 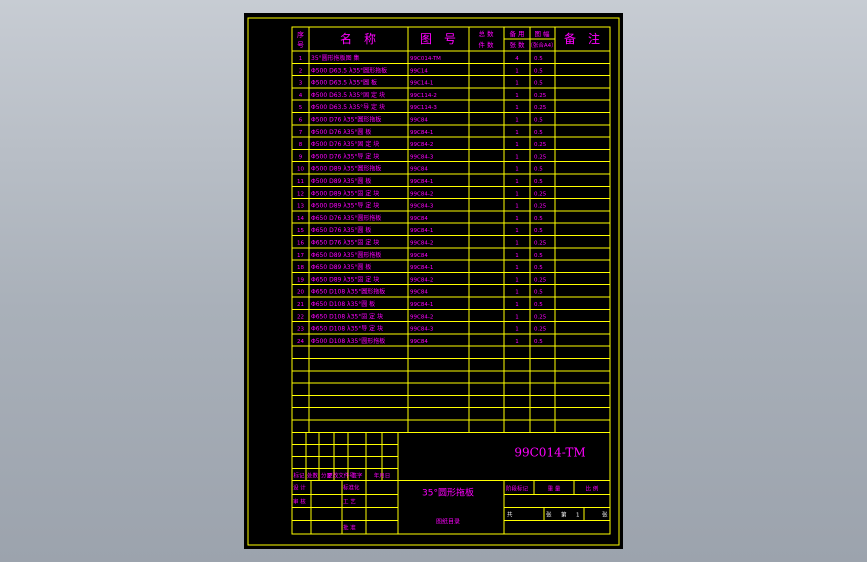 What do you see at coordinates (486, 44) in the screenshot?
I see `header-total-qty-2: 件 数` at bounding box center [486, 44].